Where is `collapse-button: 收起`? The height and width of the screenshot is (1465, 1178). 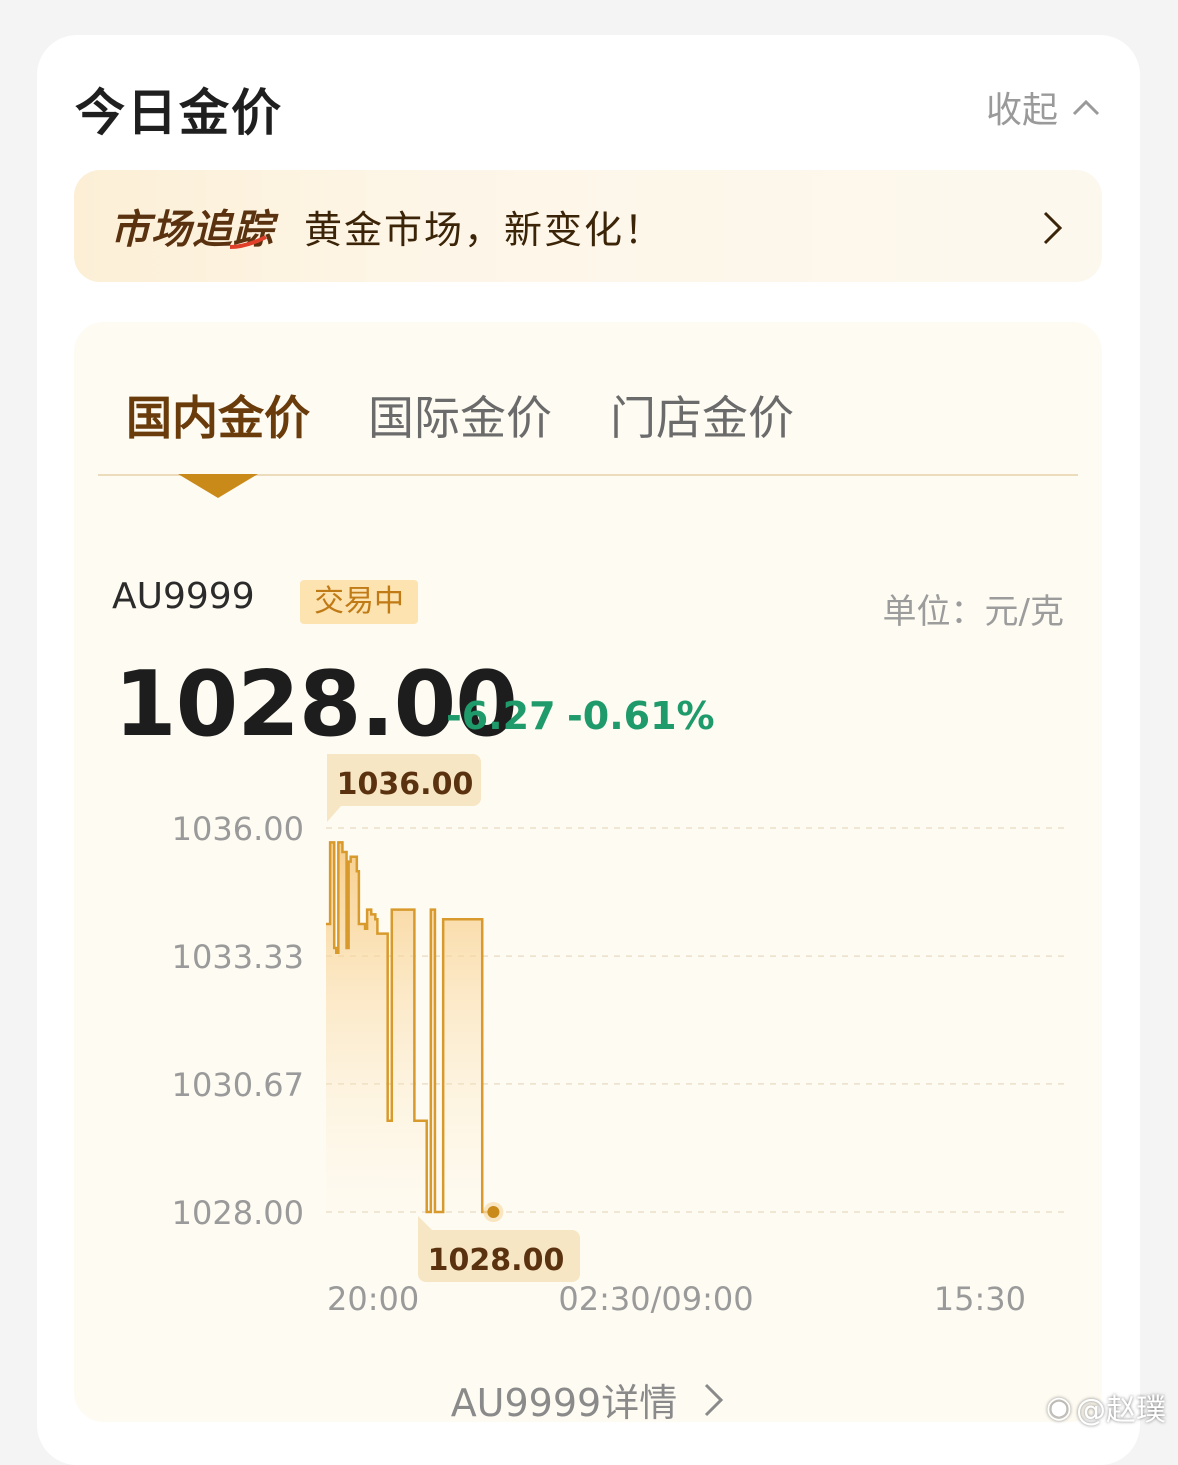
collapse-button: 收起 is located at coordinates (1043, 107).